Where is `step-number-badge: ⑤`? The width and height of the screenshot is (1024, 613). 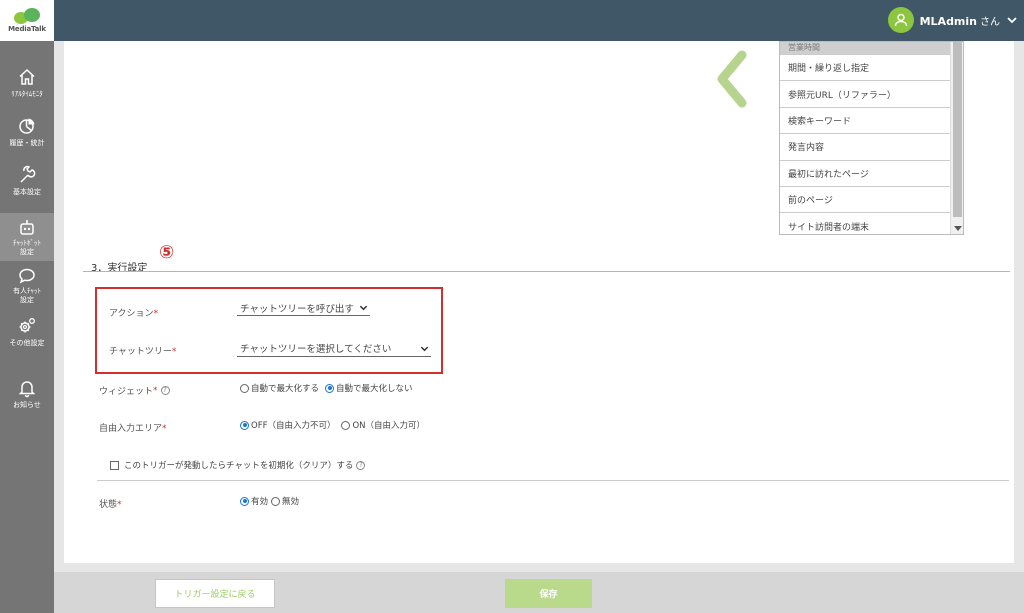 step-number-badge: ⑤ is located at coordinates (167, 252).